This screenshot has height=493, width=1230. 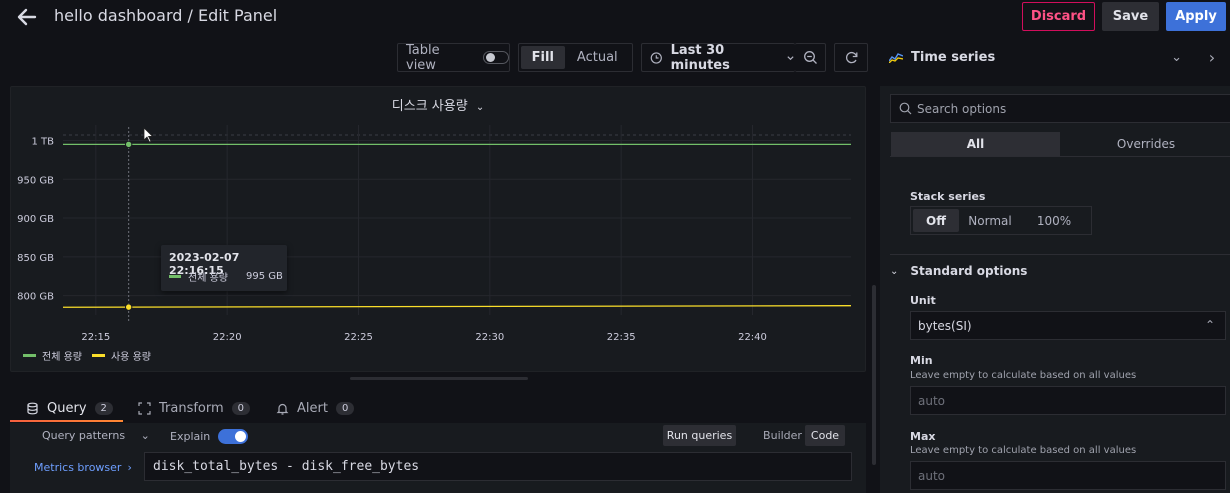 I want to click on tab-all: All, so click(x=975, y=144).